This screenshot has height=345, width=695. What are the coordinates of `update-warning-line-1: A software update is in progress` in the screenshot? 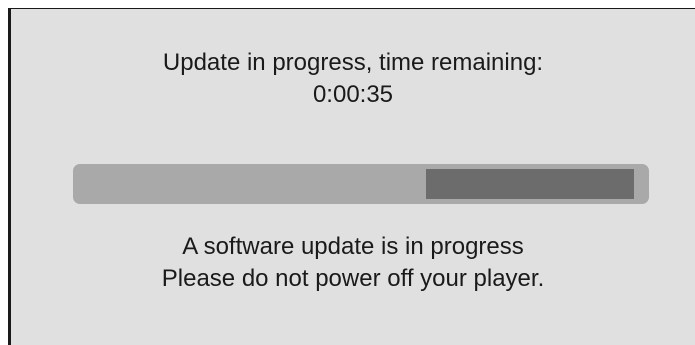 It's located at (353, 246).